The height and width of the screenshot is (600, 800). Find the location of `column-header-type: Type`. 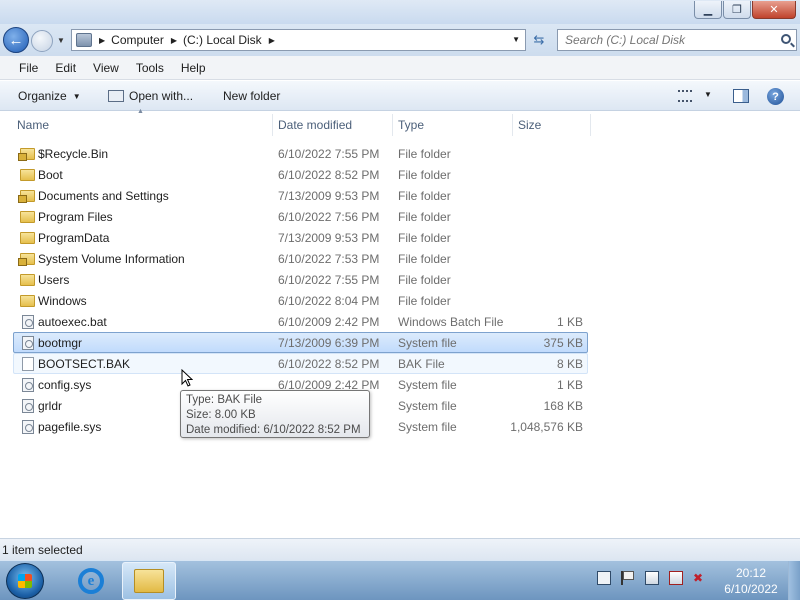

column-header-type: Type is located at coordinates (455, 125).